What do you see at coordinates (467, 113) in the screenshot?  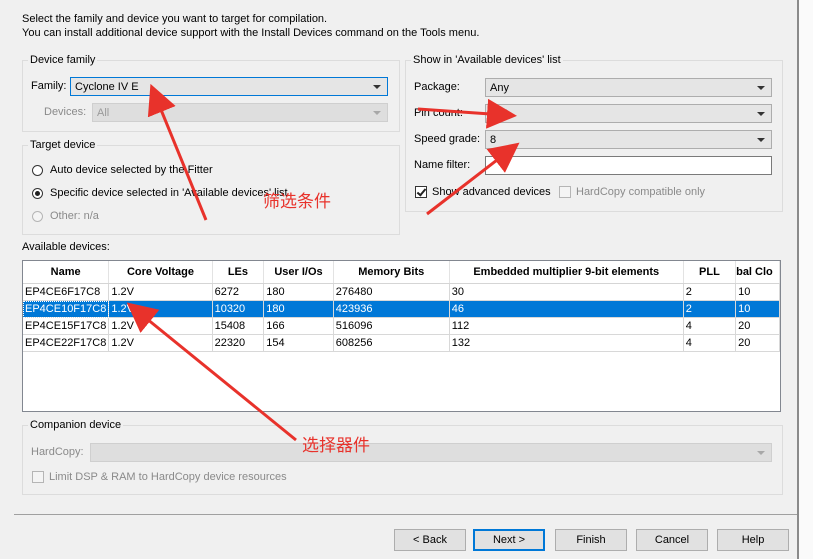 I see `arrow-to-pin-count` at bounding box center [467, 113].